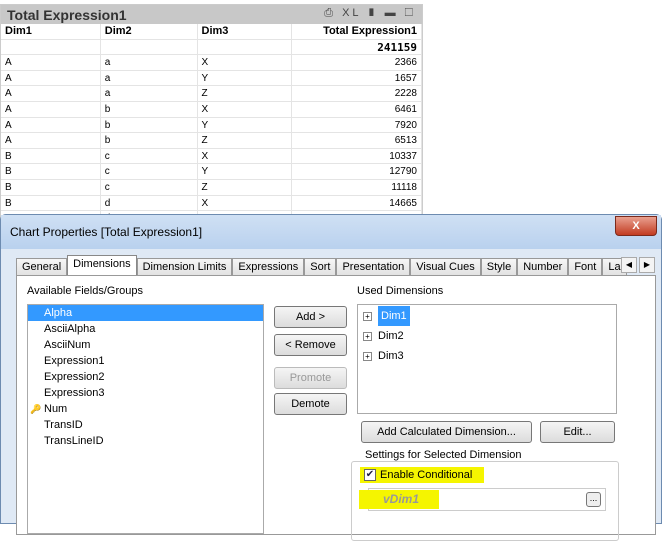 Image resolution: width=662 pixels, height=541 pixels. I want to click on caption-icons: ⎙ XL ▮ ▬ ☐, so click(370, 13).